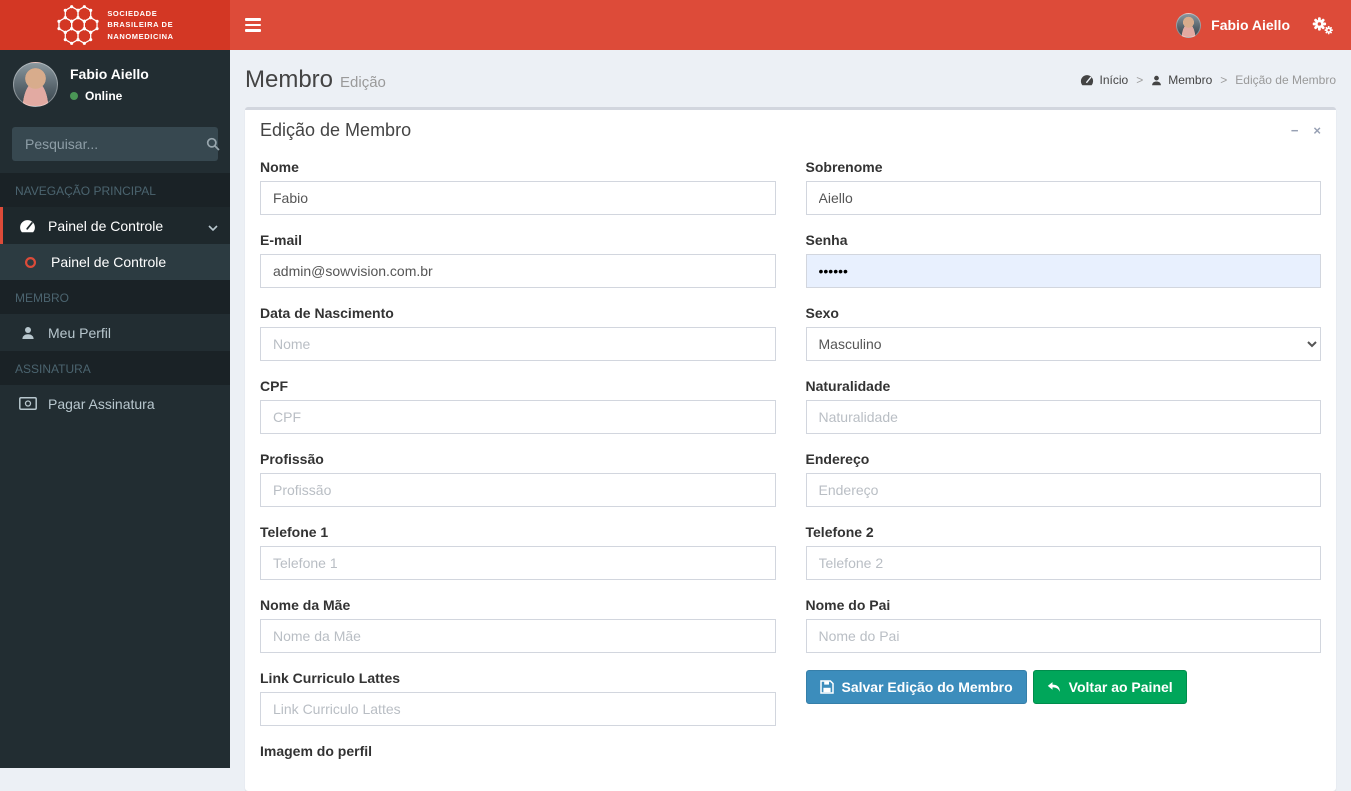 The width and height of the screenshot is (1351, 791). I want to click on navbar-user-menu: Fabio Aiello, so click(1233, 25).